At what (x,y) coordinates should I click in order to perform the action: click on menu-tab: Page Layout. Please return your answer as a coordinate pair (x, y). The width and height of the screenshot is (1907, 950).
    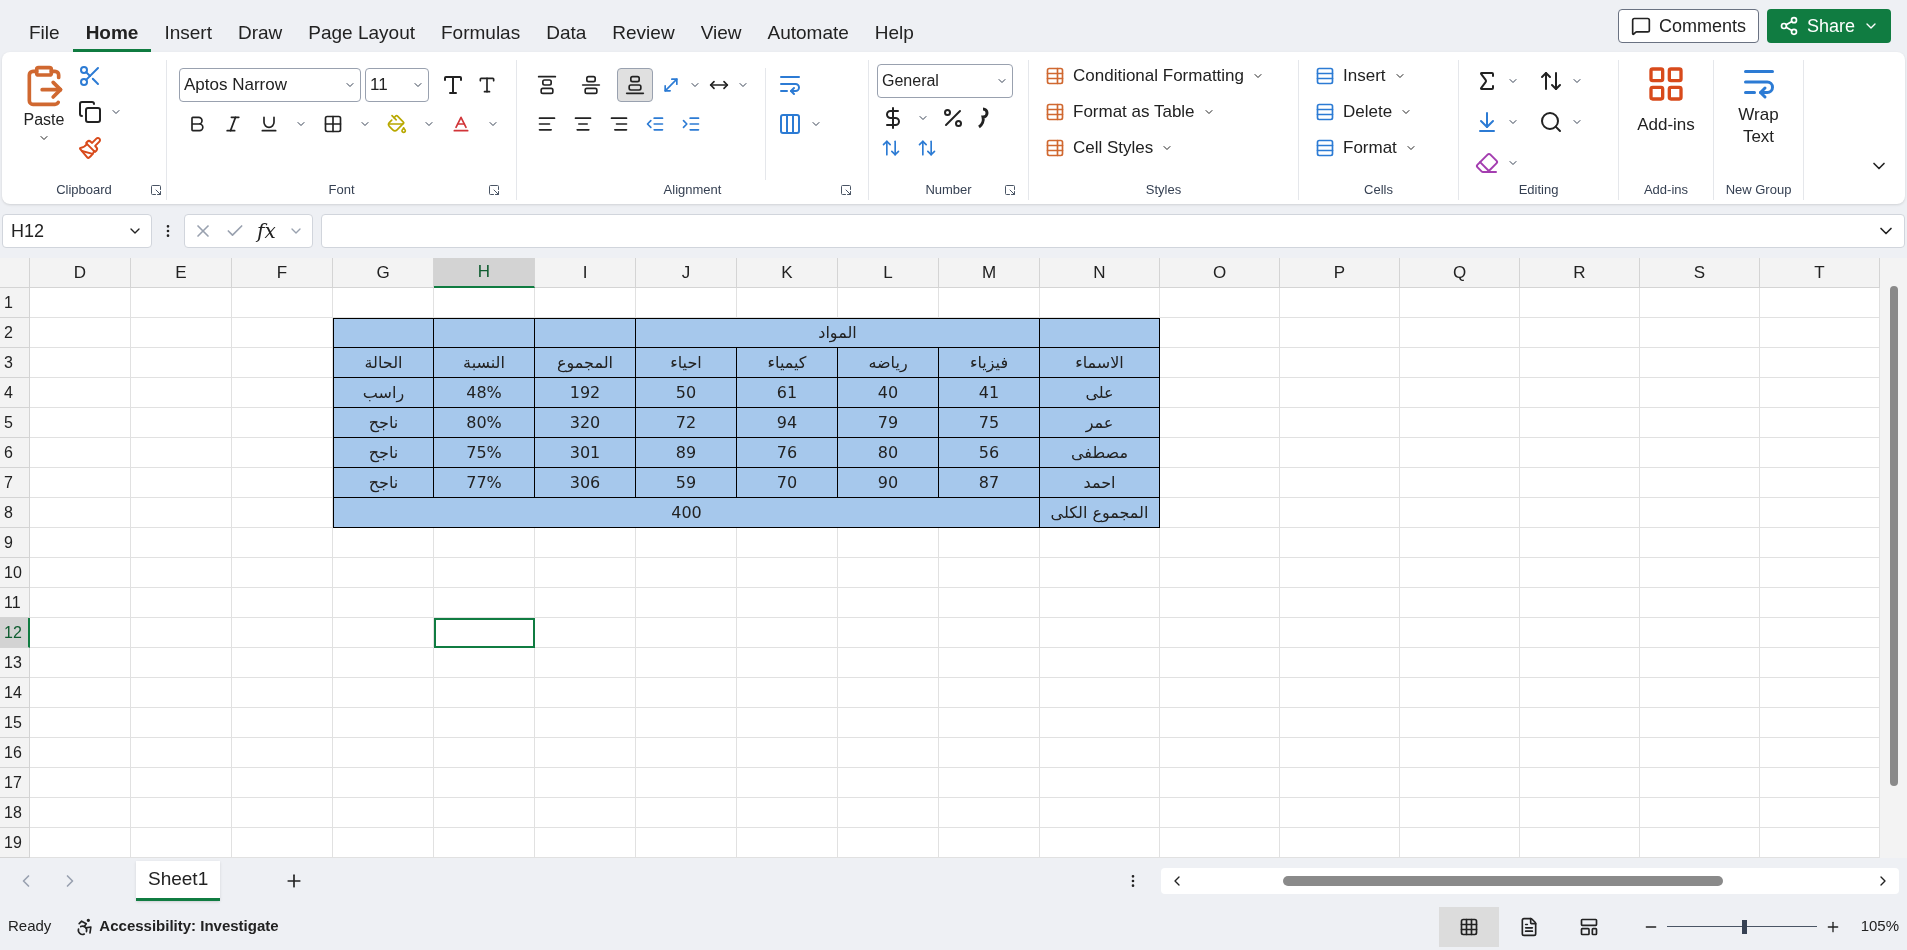
    Looking at the image, I should click on (361, 35).